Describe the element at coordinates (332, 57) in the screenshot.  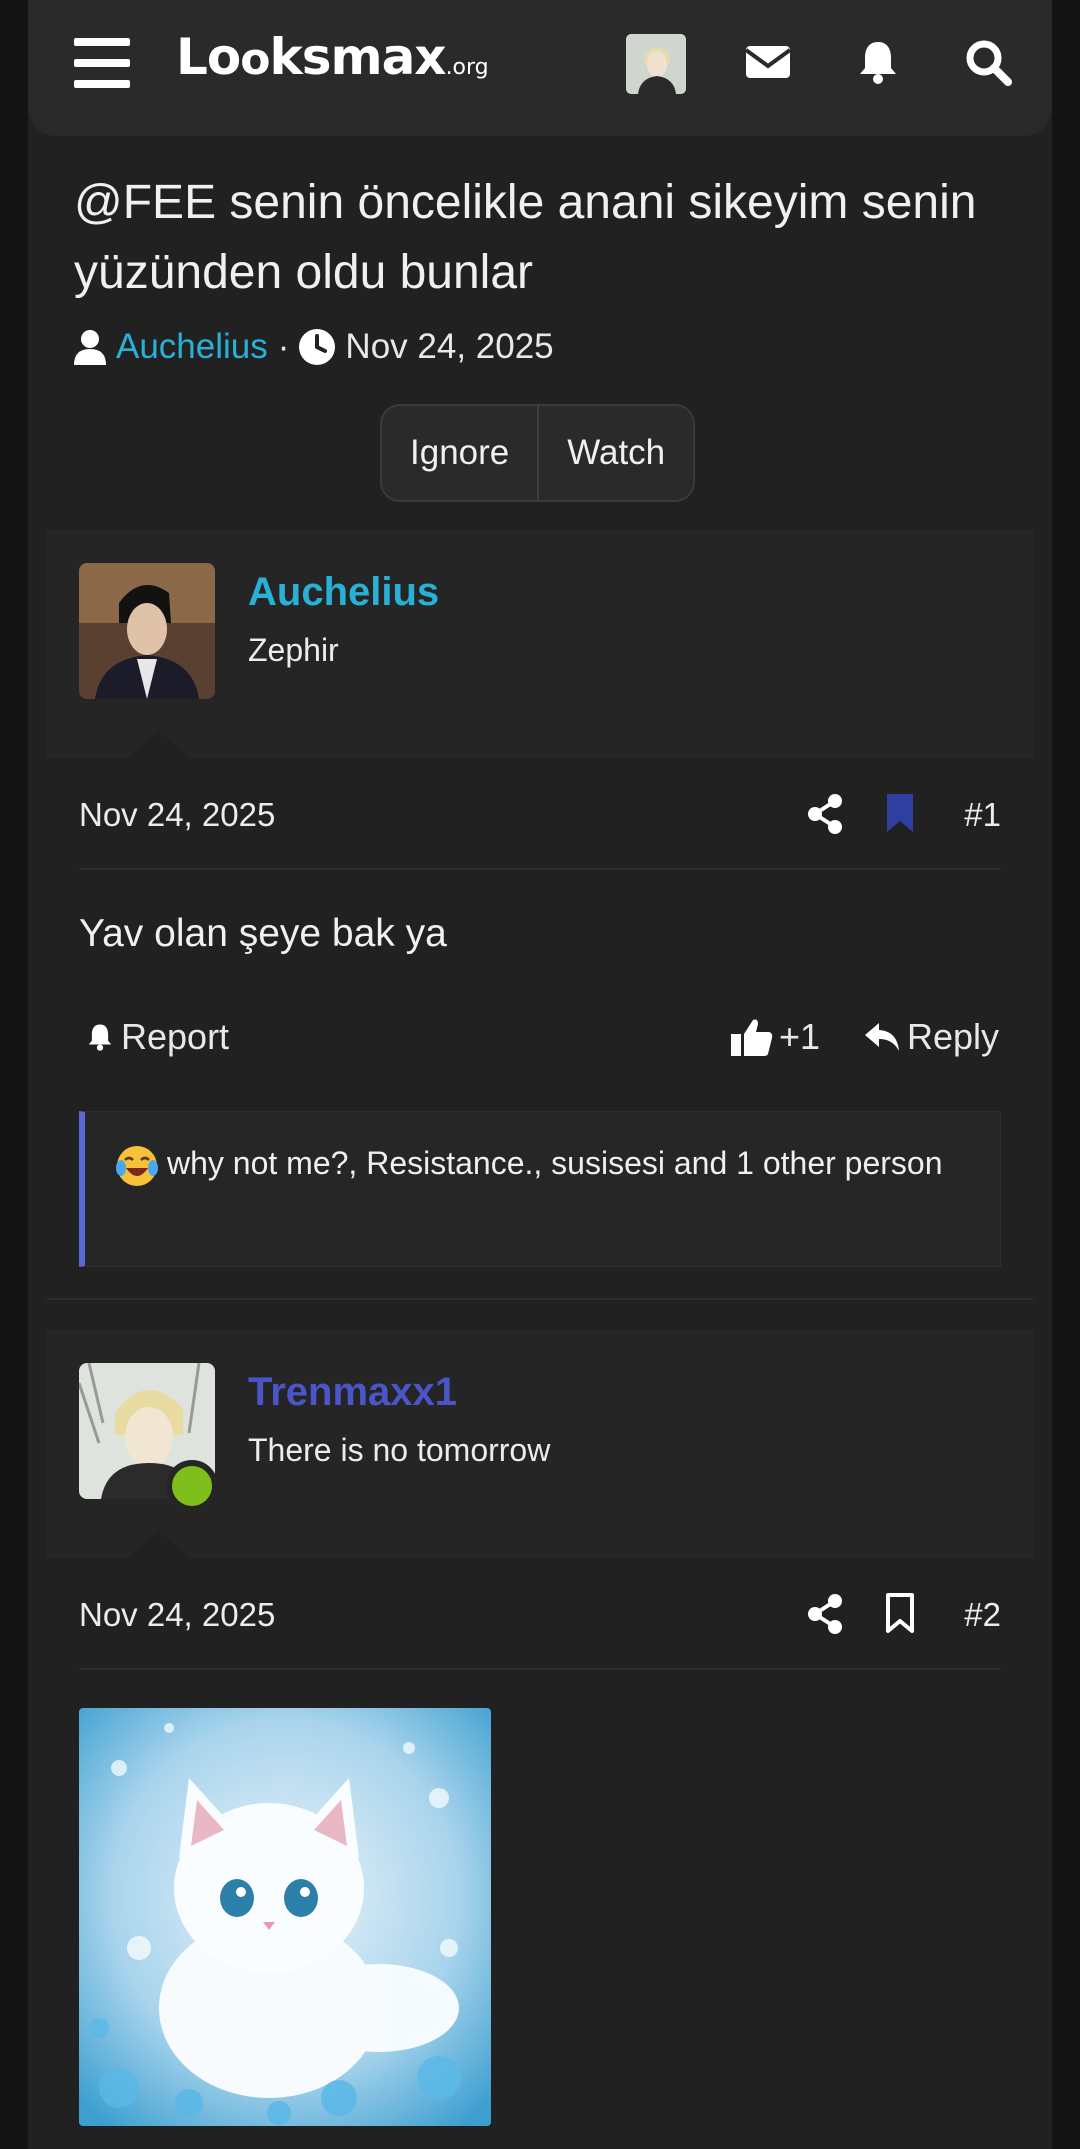
I see `site-logo: Looksmax.org` at that location.